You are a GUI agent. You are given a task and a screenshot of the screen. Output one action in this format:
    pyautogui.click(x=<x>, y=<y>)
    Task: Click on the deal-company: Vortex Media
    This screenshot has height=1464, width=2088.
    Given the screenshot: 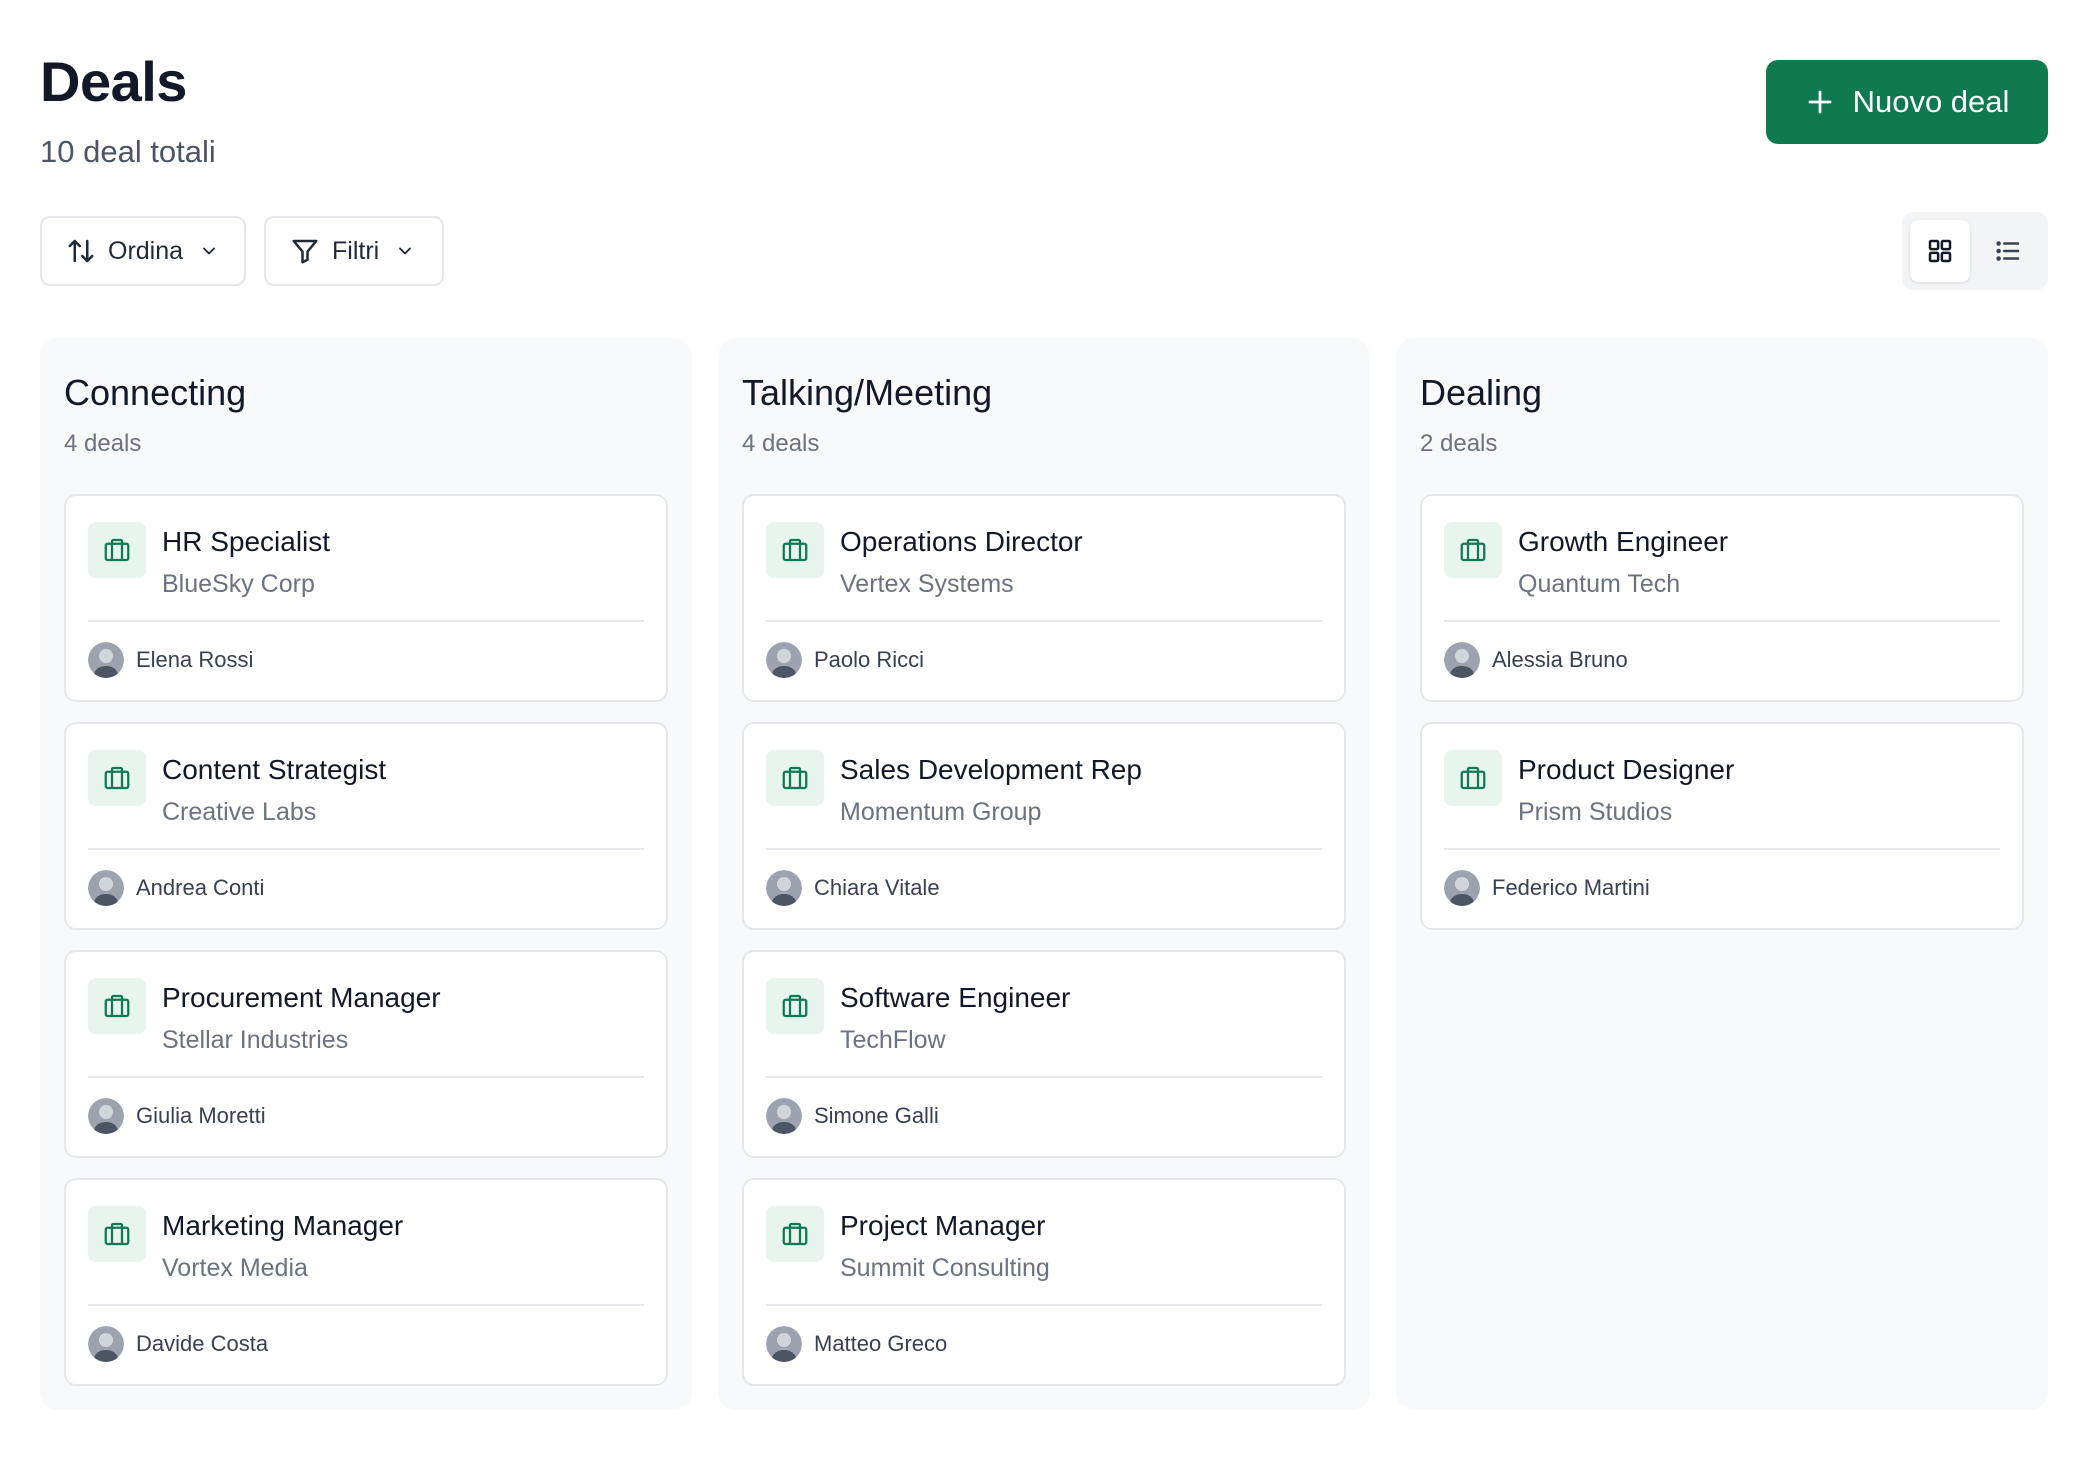 What is the action you would take?
    pyautogui.click(x=235, y=1268)
    